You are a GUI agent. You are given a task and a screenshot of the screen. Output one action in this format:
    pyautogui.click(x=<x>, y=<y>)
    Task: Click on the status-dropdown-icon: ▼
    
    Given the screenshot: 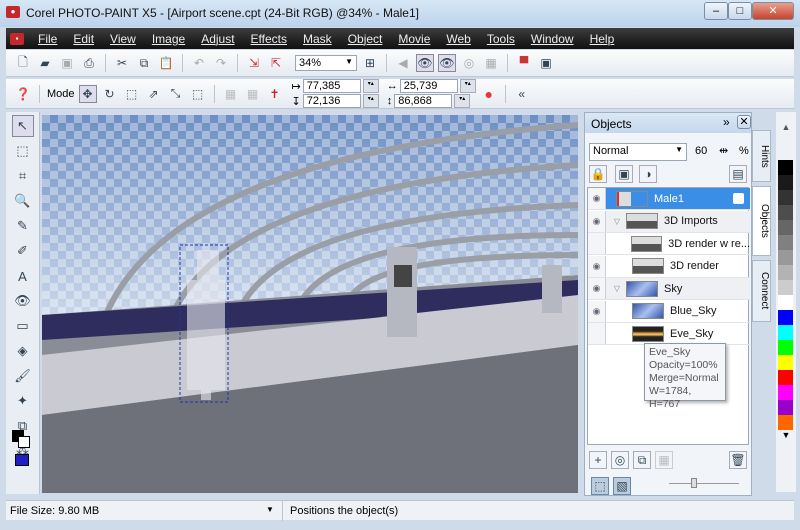 What is the action you would take?
    pyautogui.click(x=270, y=509)
    